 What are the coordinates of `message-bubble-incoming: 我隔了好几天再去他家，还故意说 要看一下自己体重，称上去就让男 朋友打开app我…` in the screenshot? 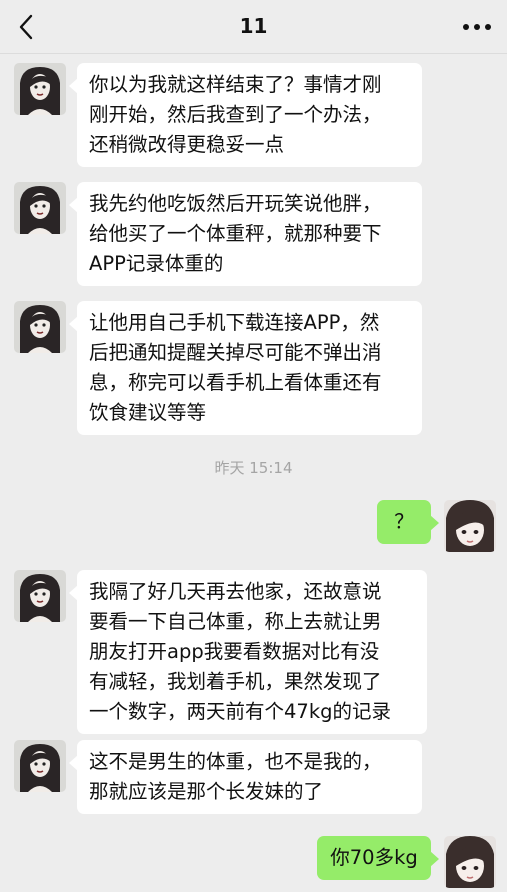 It's located at (248, 652).